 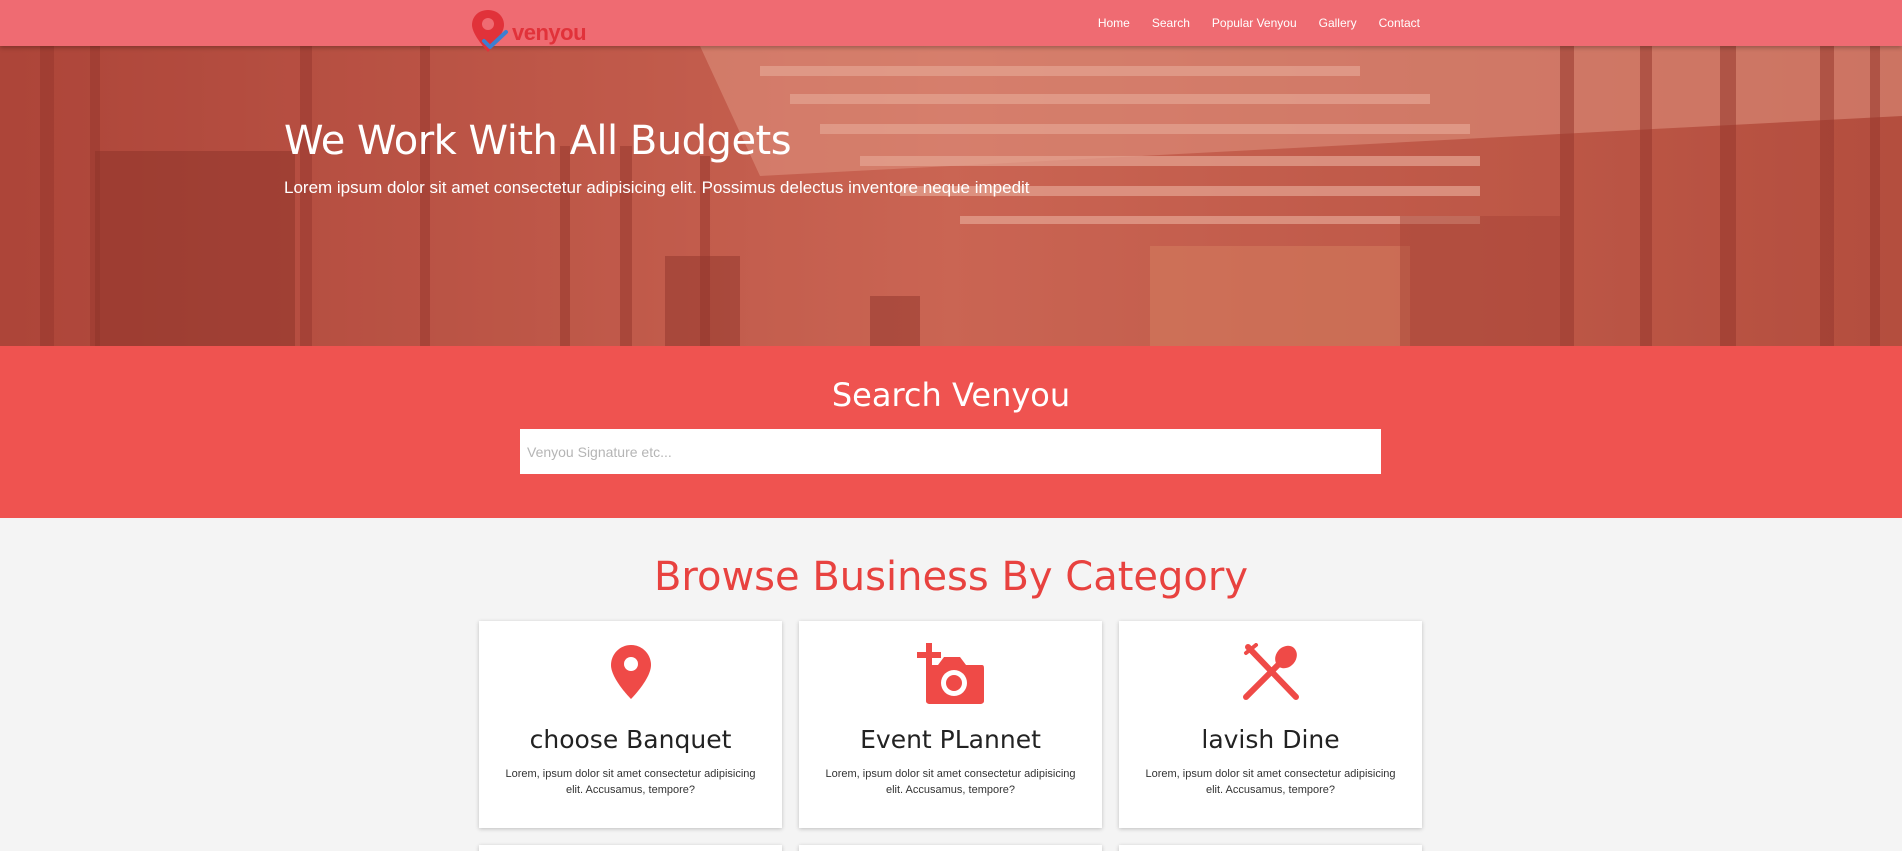 I want to click on nav-contact: Contact, so click(x=1399, y=23).